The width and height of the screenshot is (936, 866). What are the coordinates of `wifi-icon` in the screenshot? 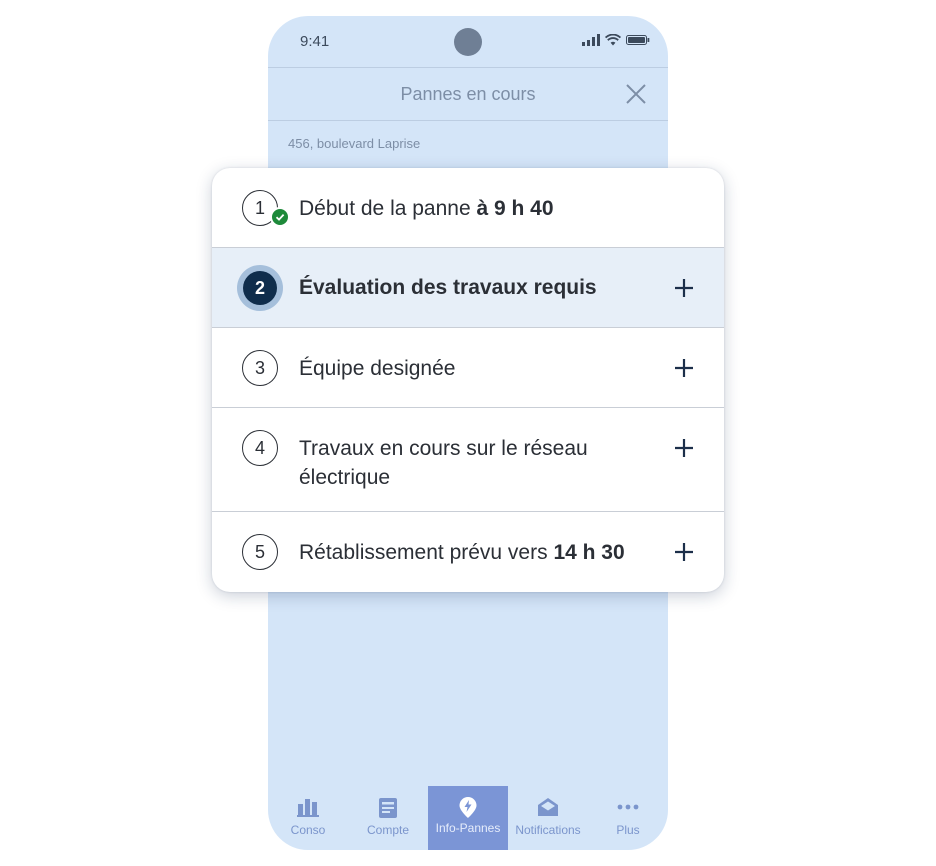 It's located at (613, 40).